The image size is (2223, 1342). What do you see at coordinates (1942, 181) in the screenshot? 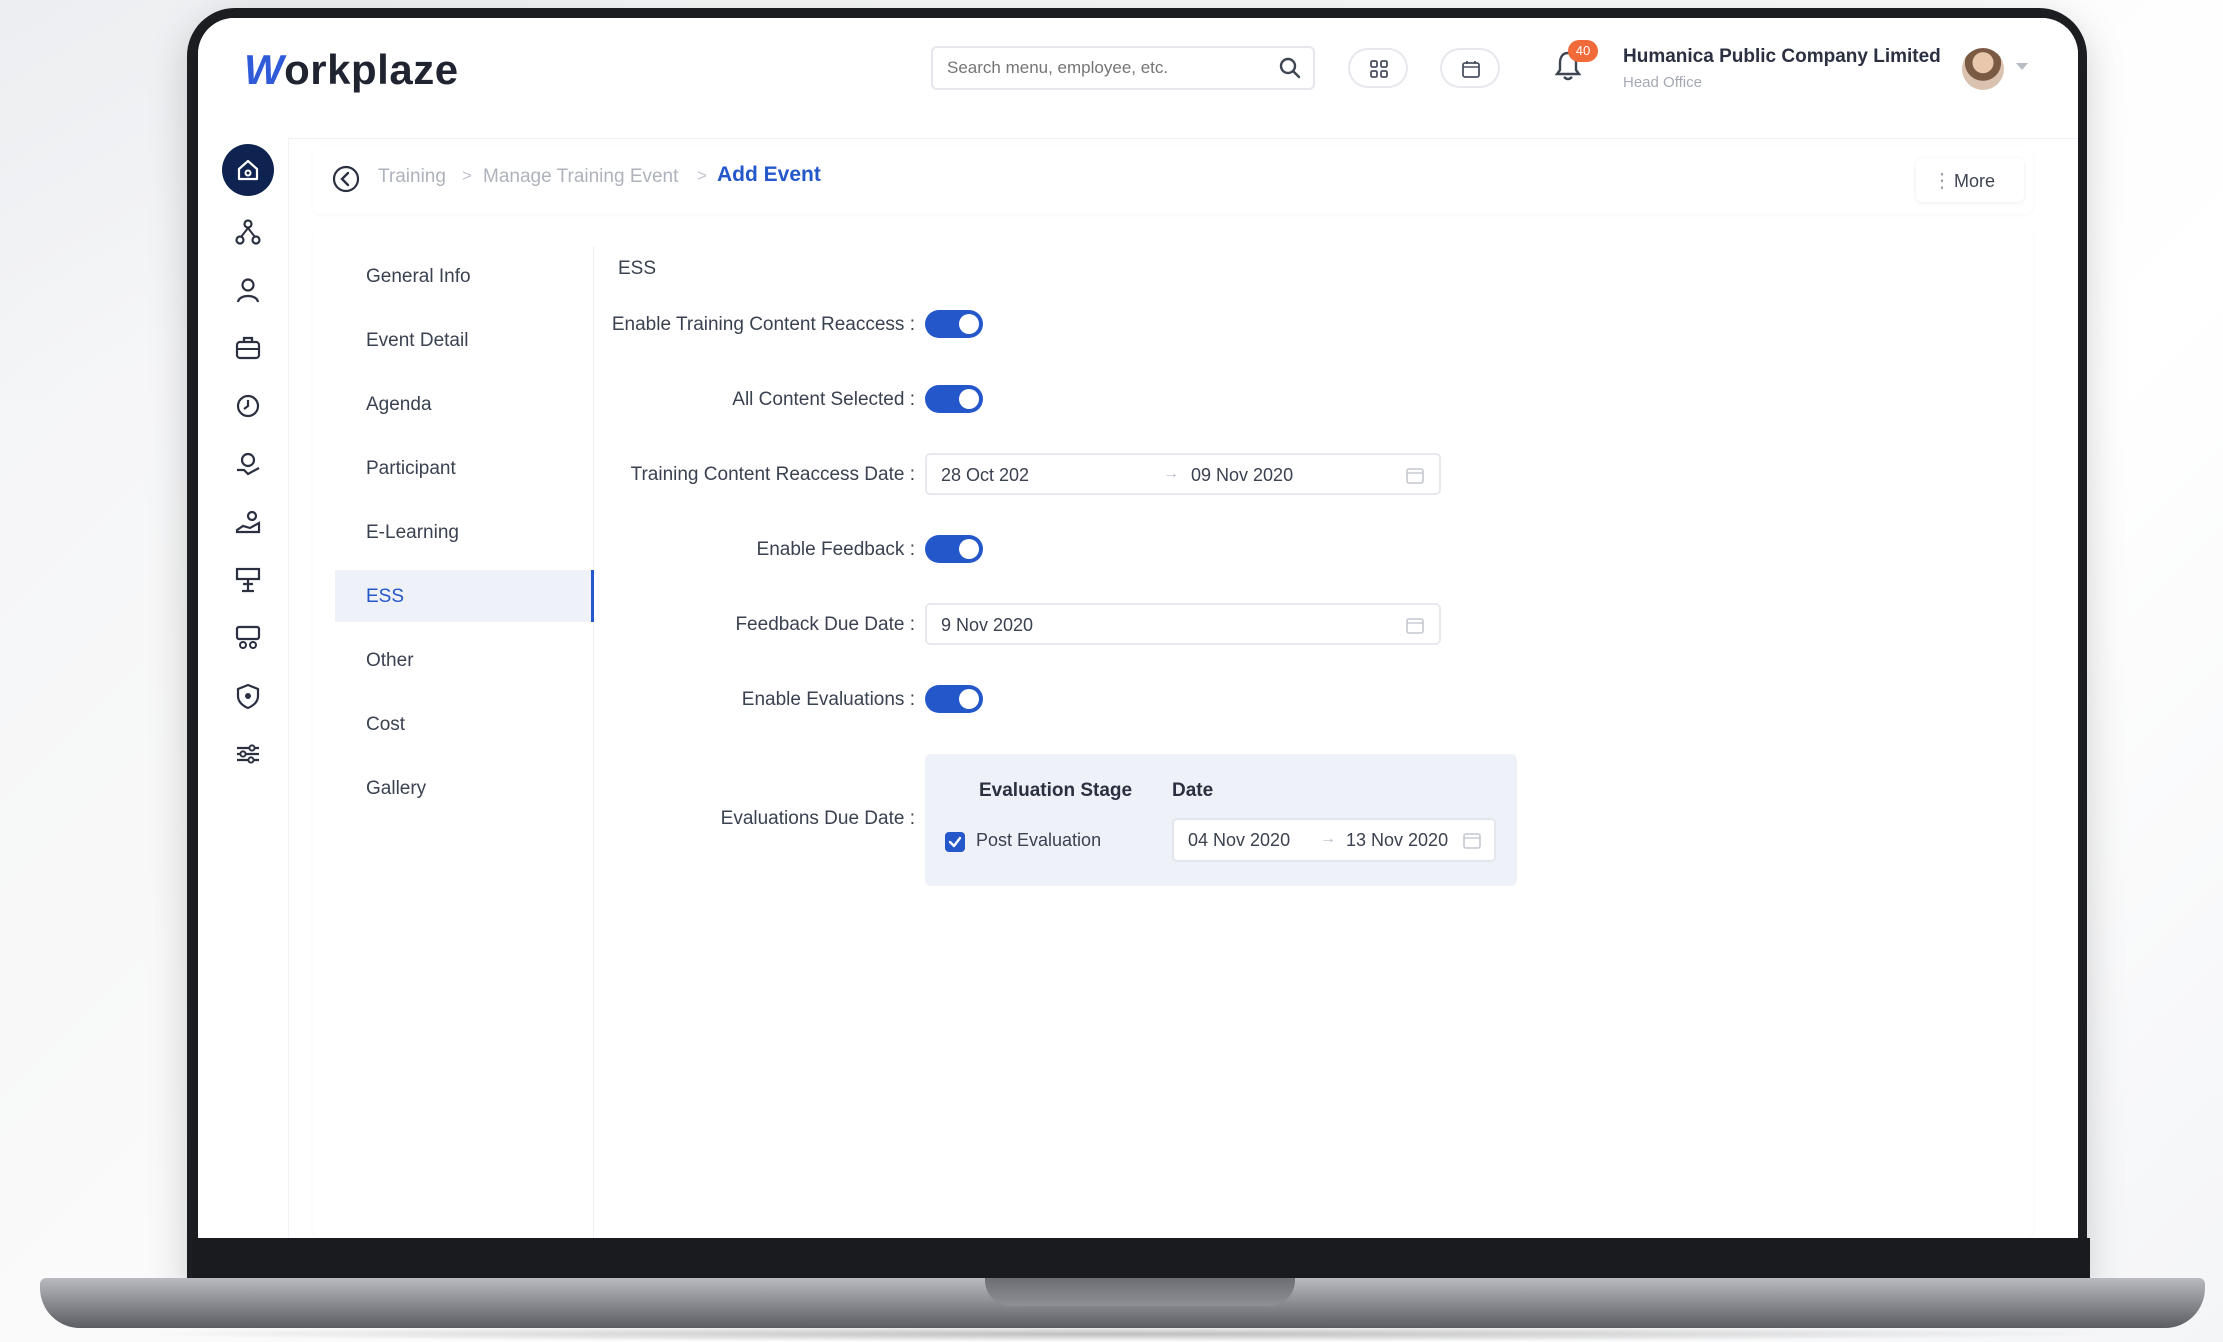
I see `more-dots-icon: ⋮` at bounding box center [1942, 181].